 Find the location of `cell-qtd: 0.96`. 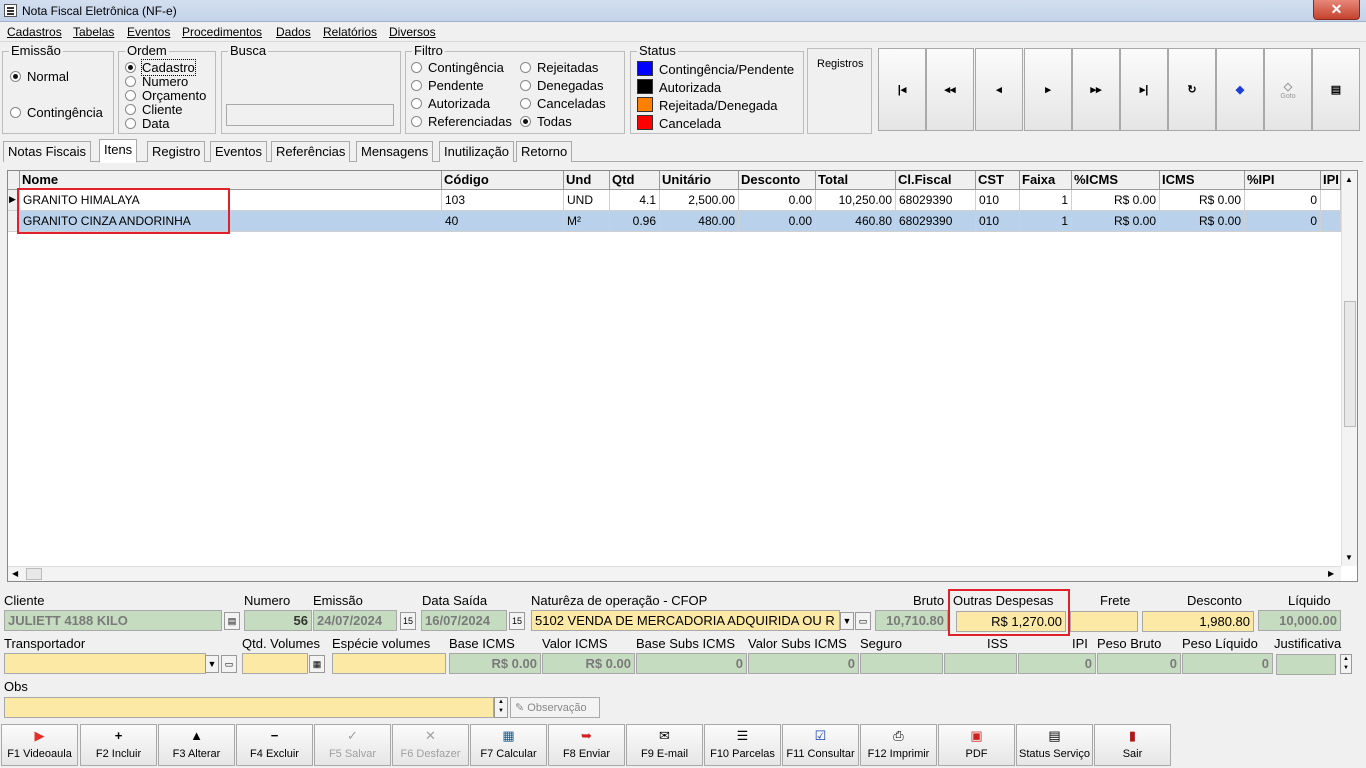

cell-qtd: 0.96 is located at coordinates (635, 221).